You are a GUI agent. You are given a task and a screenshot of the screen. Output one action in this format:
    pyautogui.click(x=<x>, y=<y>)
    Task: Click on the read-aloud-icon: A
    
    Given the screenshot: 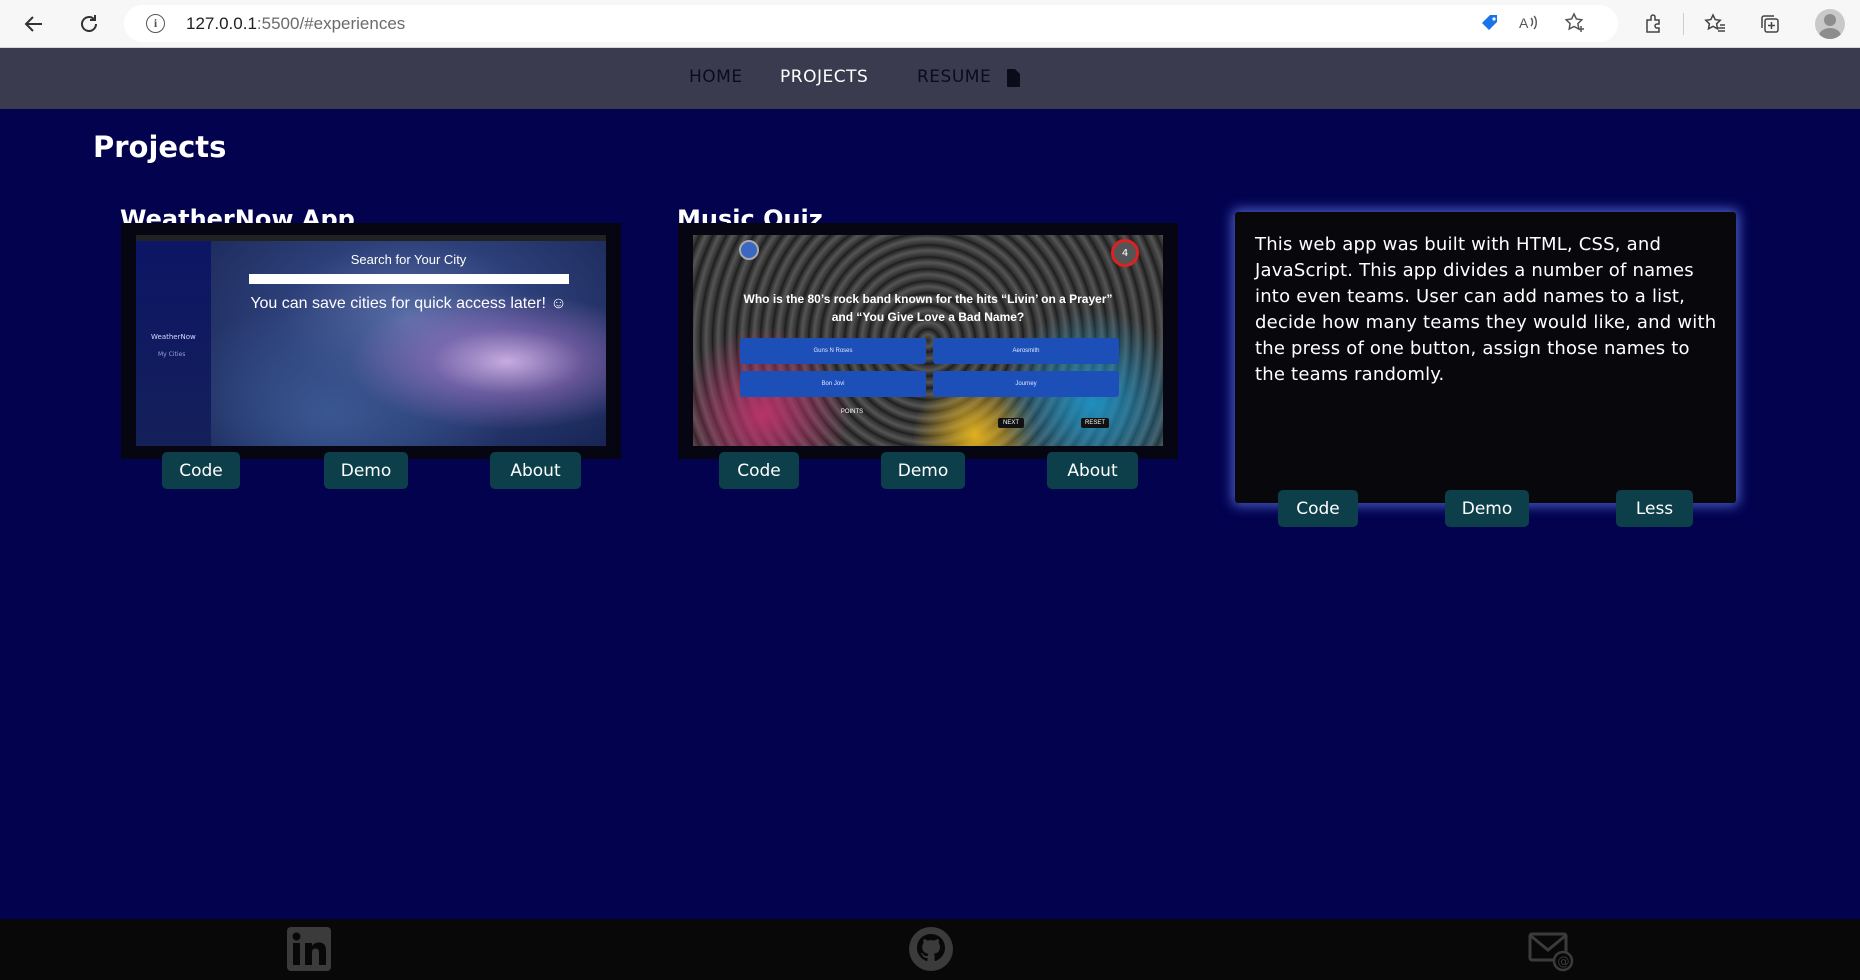 What is the action you would take?
    pyautogui.click(x=1528, y=23)
    